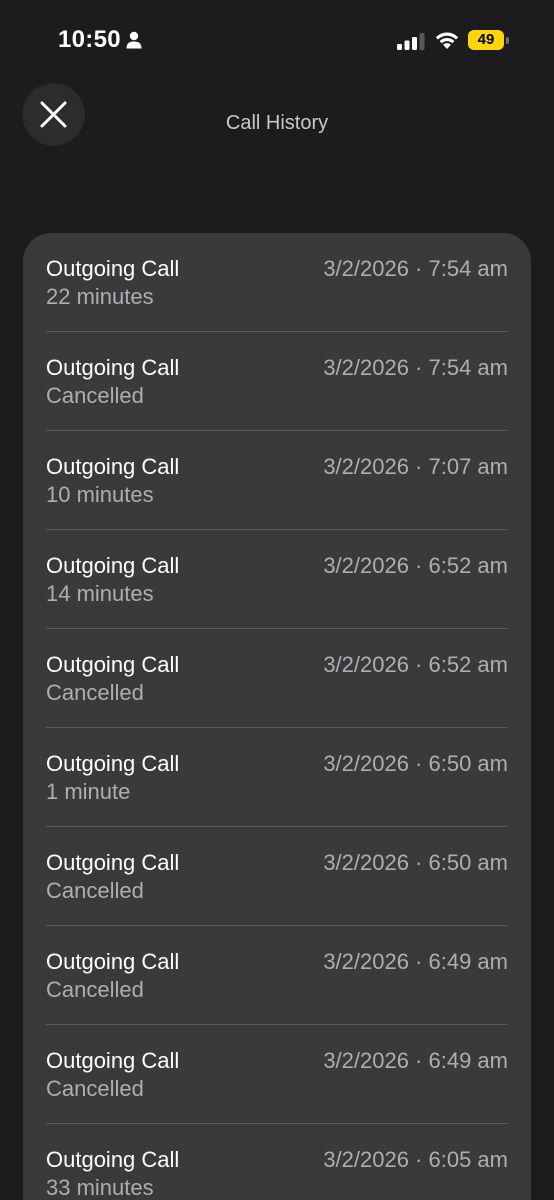 This screenshot has height=1200, width=554. Describe the element at coordinates (100, 593) in the screenshot. I see `call-detail: 14 minutes` at that location.